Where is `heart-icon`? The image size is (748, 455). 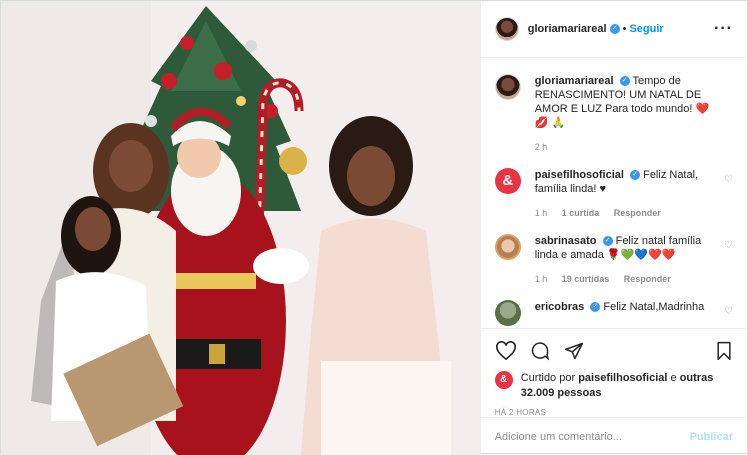 heart-icon is located at coordinates (506, 351).